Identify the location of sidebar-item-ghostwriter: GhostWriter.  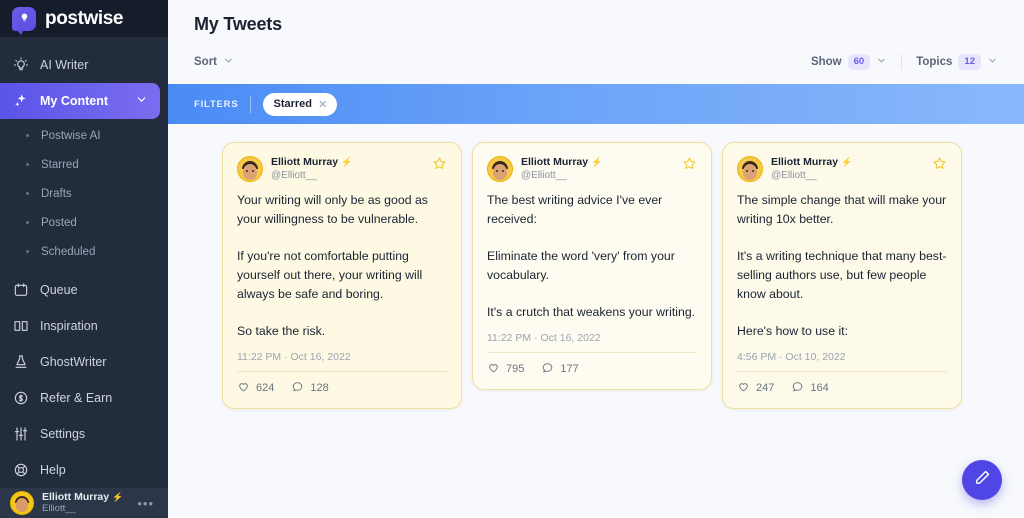
(84, 362).